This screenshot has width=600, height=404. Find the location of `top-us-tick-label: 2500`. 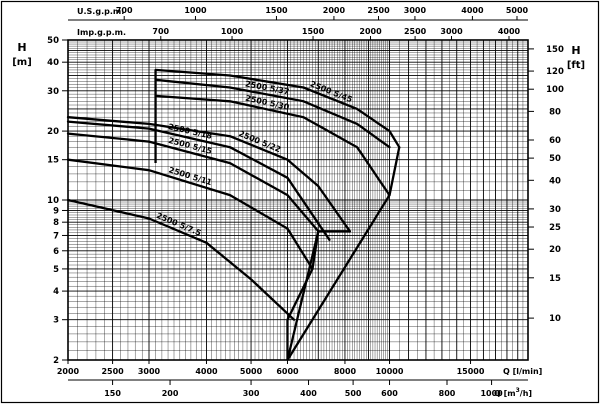

top-us-tick-label: 2500 is located at coordinates (378, 10).